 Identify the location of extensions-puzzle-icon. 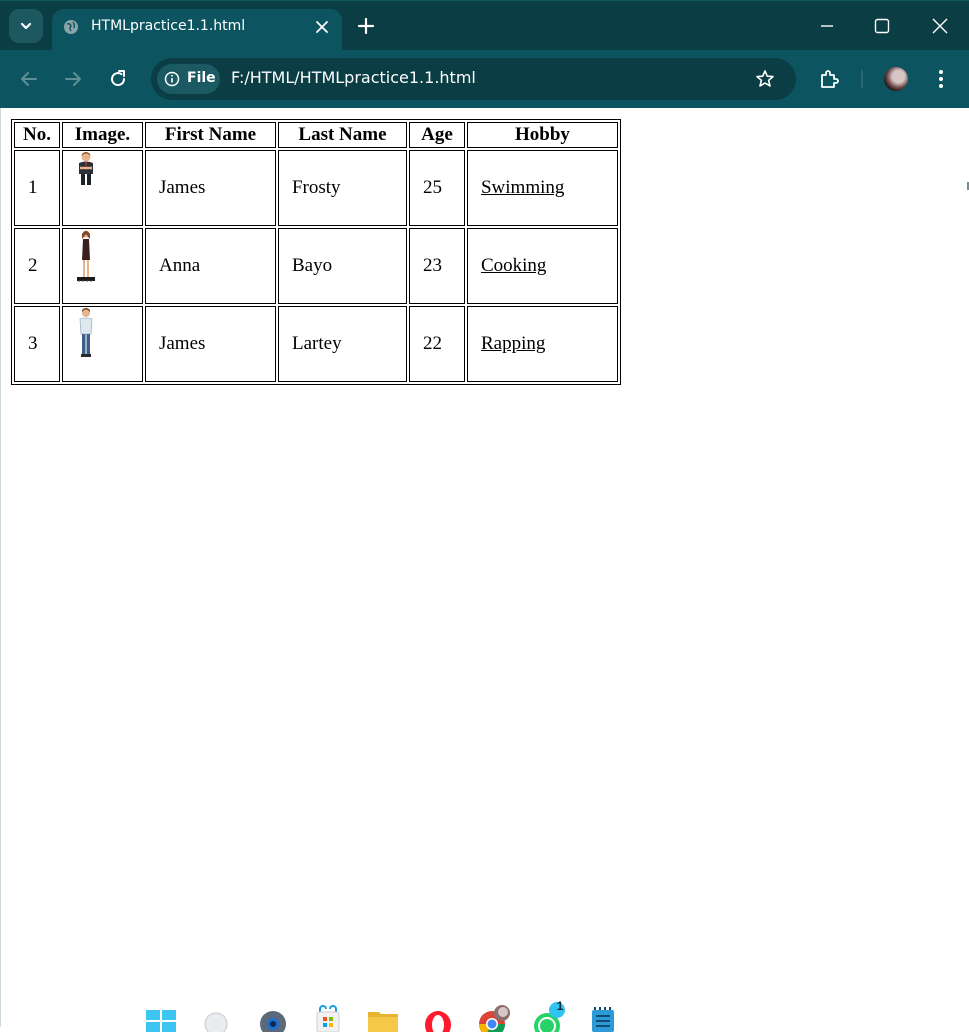
(829, 79).